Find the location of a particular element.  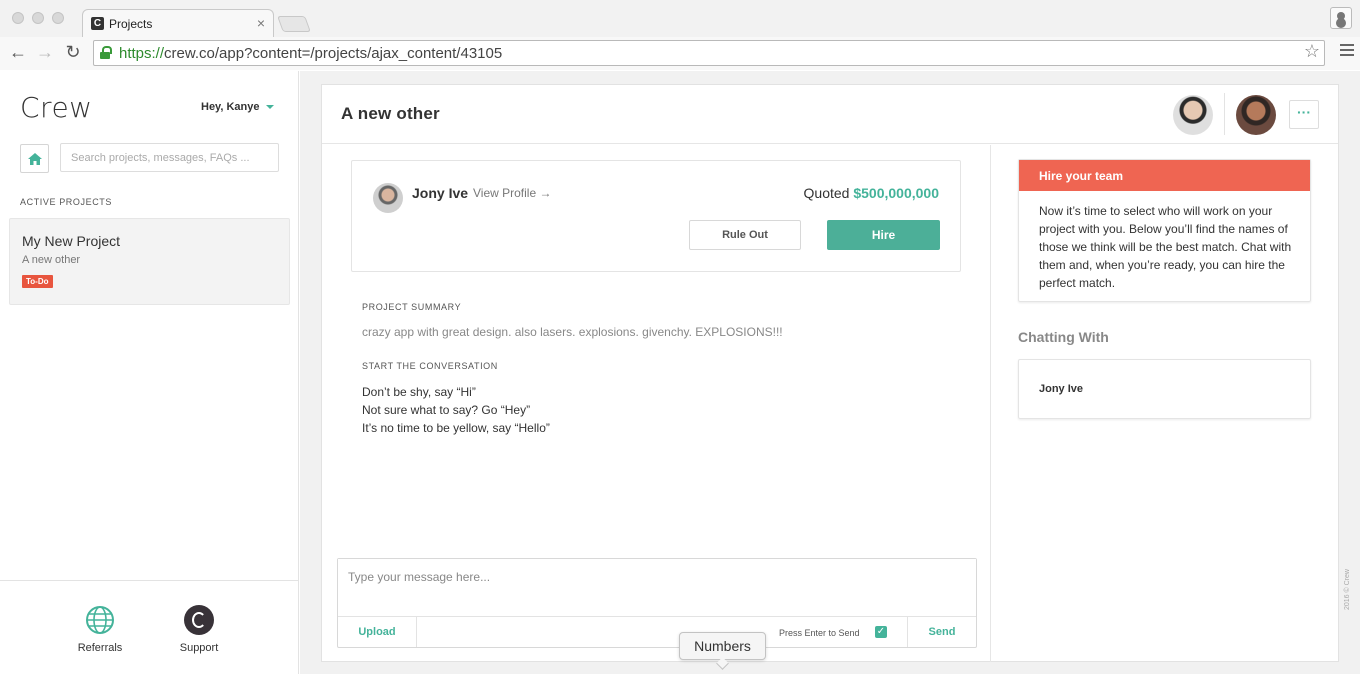

bookmark-star-icon: ☆ is located at coordinates (1312, 51).